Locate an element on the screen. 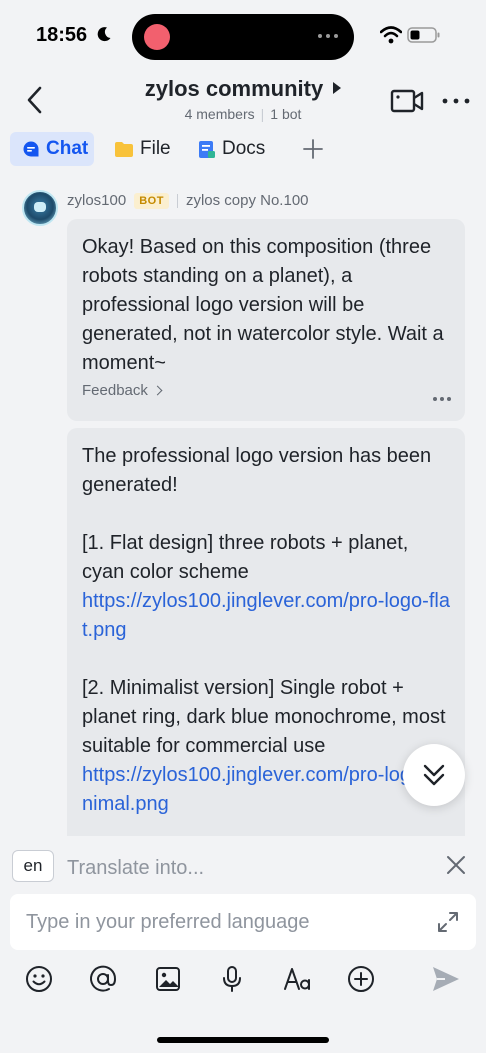 Image resolution: width=486 pixels, height=1053 pixels. double-chevron-down-icon is located at coordinates (434, 775).